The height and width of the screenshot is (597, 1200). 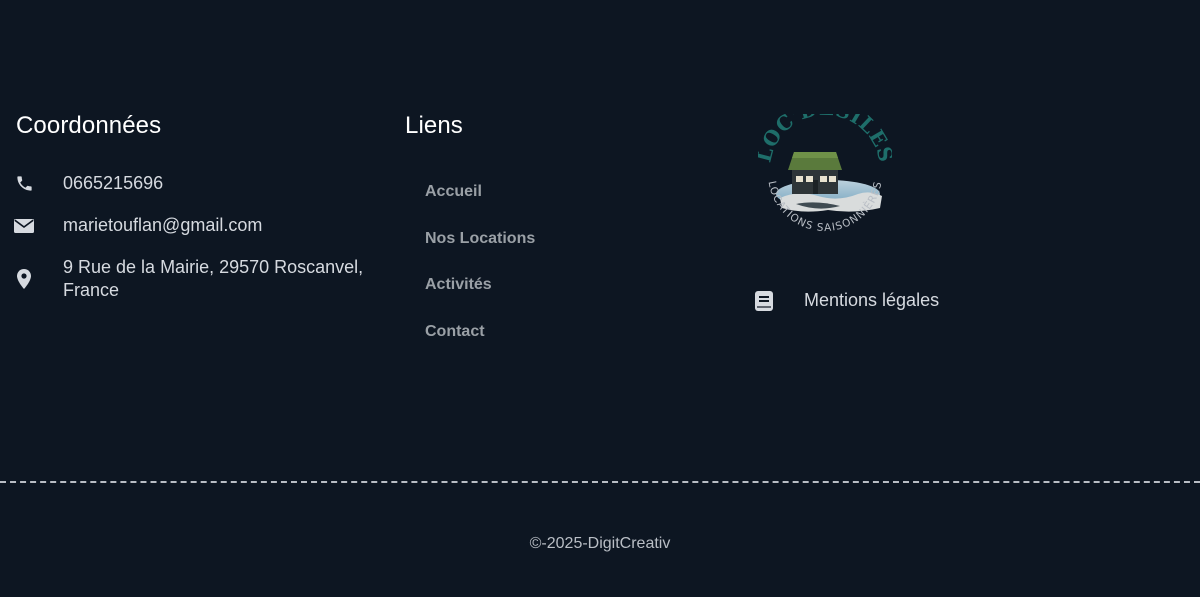 What do you see at coordinates (872, 300) in the screenshot?
I see `legal-notice-label: Mentions légales` at bounding box center [872, 300].